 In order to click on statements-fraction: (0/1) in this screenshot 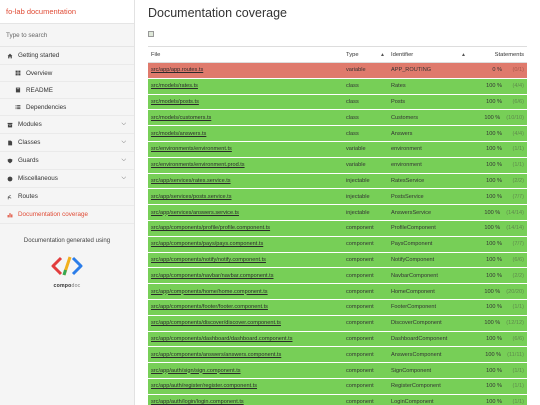, I will do `click(518, 70)`.